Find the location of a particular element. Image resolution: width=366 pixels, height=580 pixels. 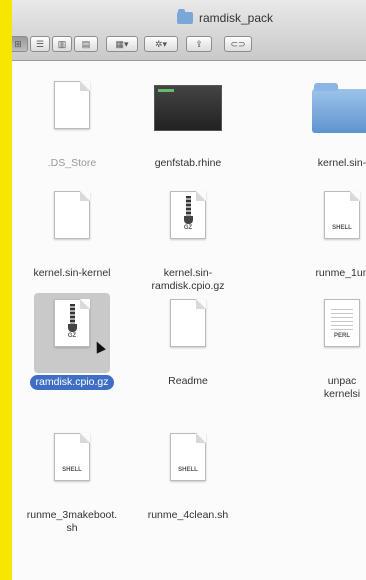

file-item: kernel.sin- is located at coordinates (325, 125).